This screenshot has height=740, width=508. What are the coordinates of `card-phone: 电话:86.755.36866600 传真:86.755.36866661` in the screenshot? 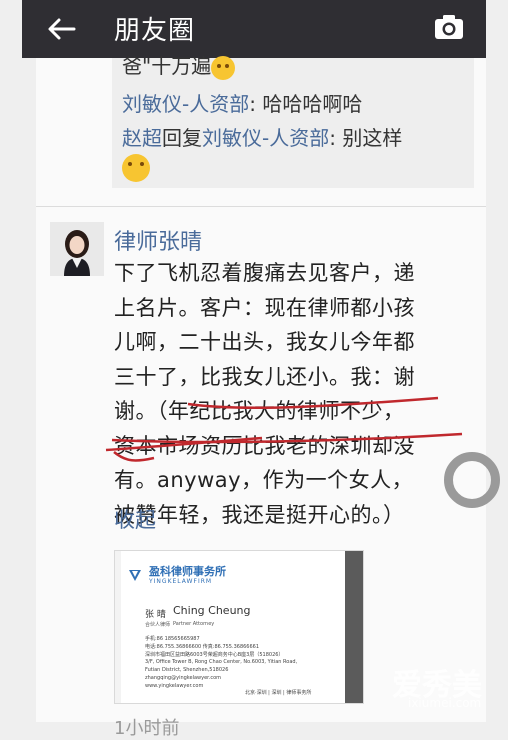 It's located at (202, 647).